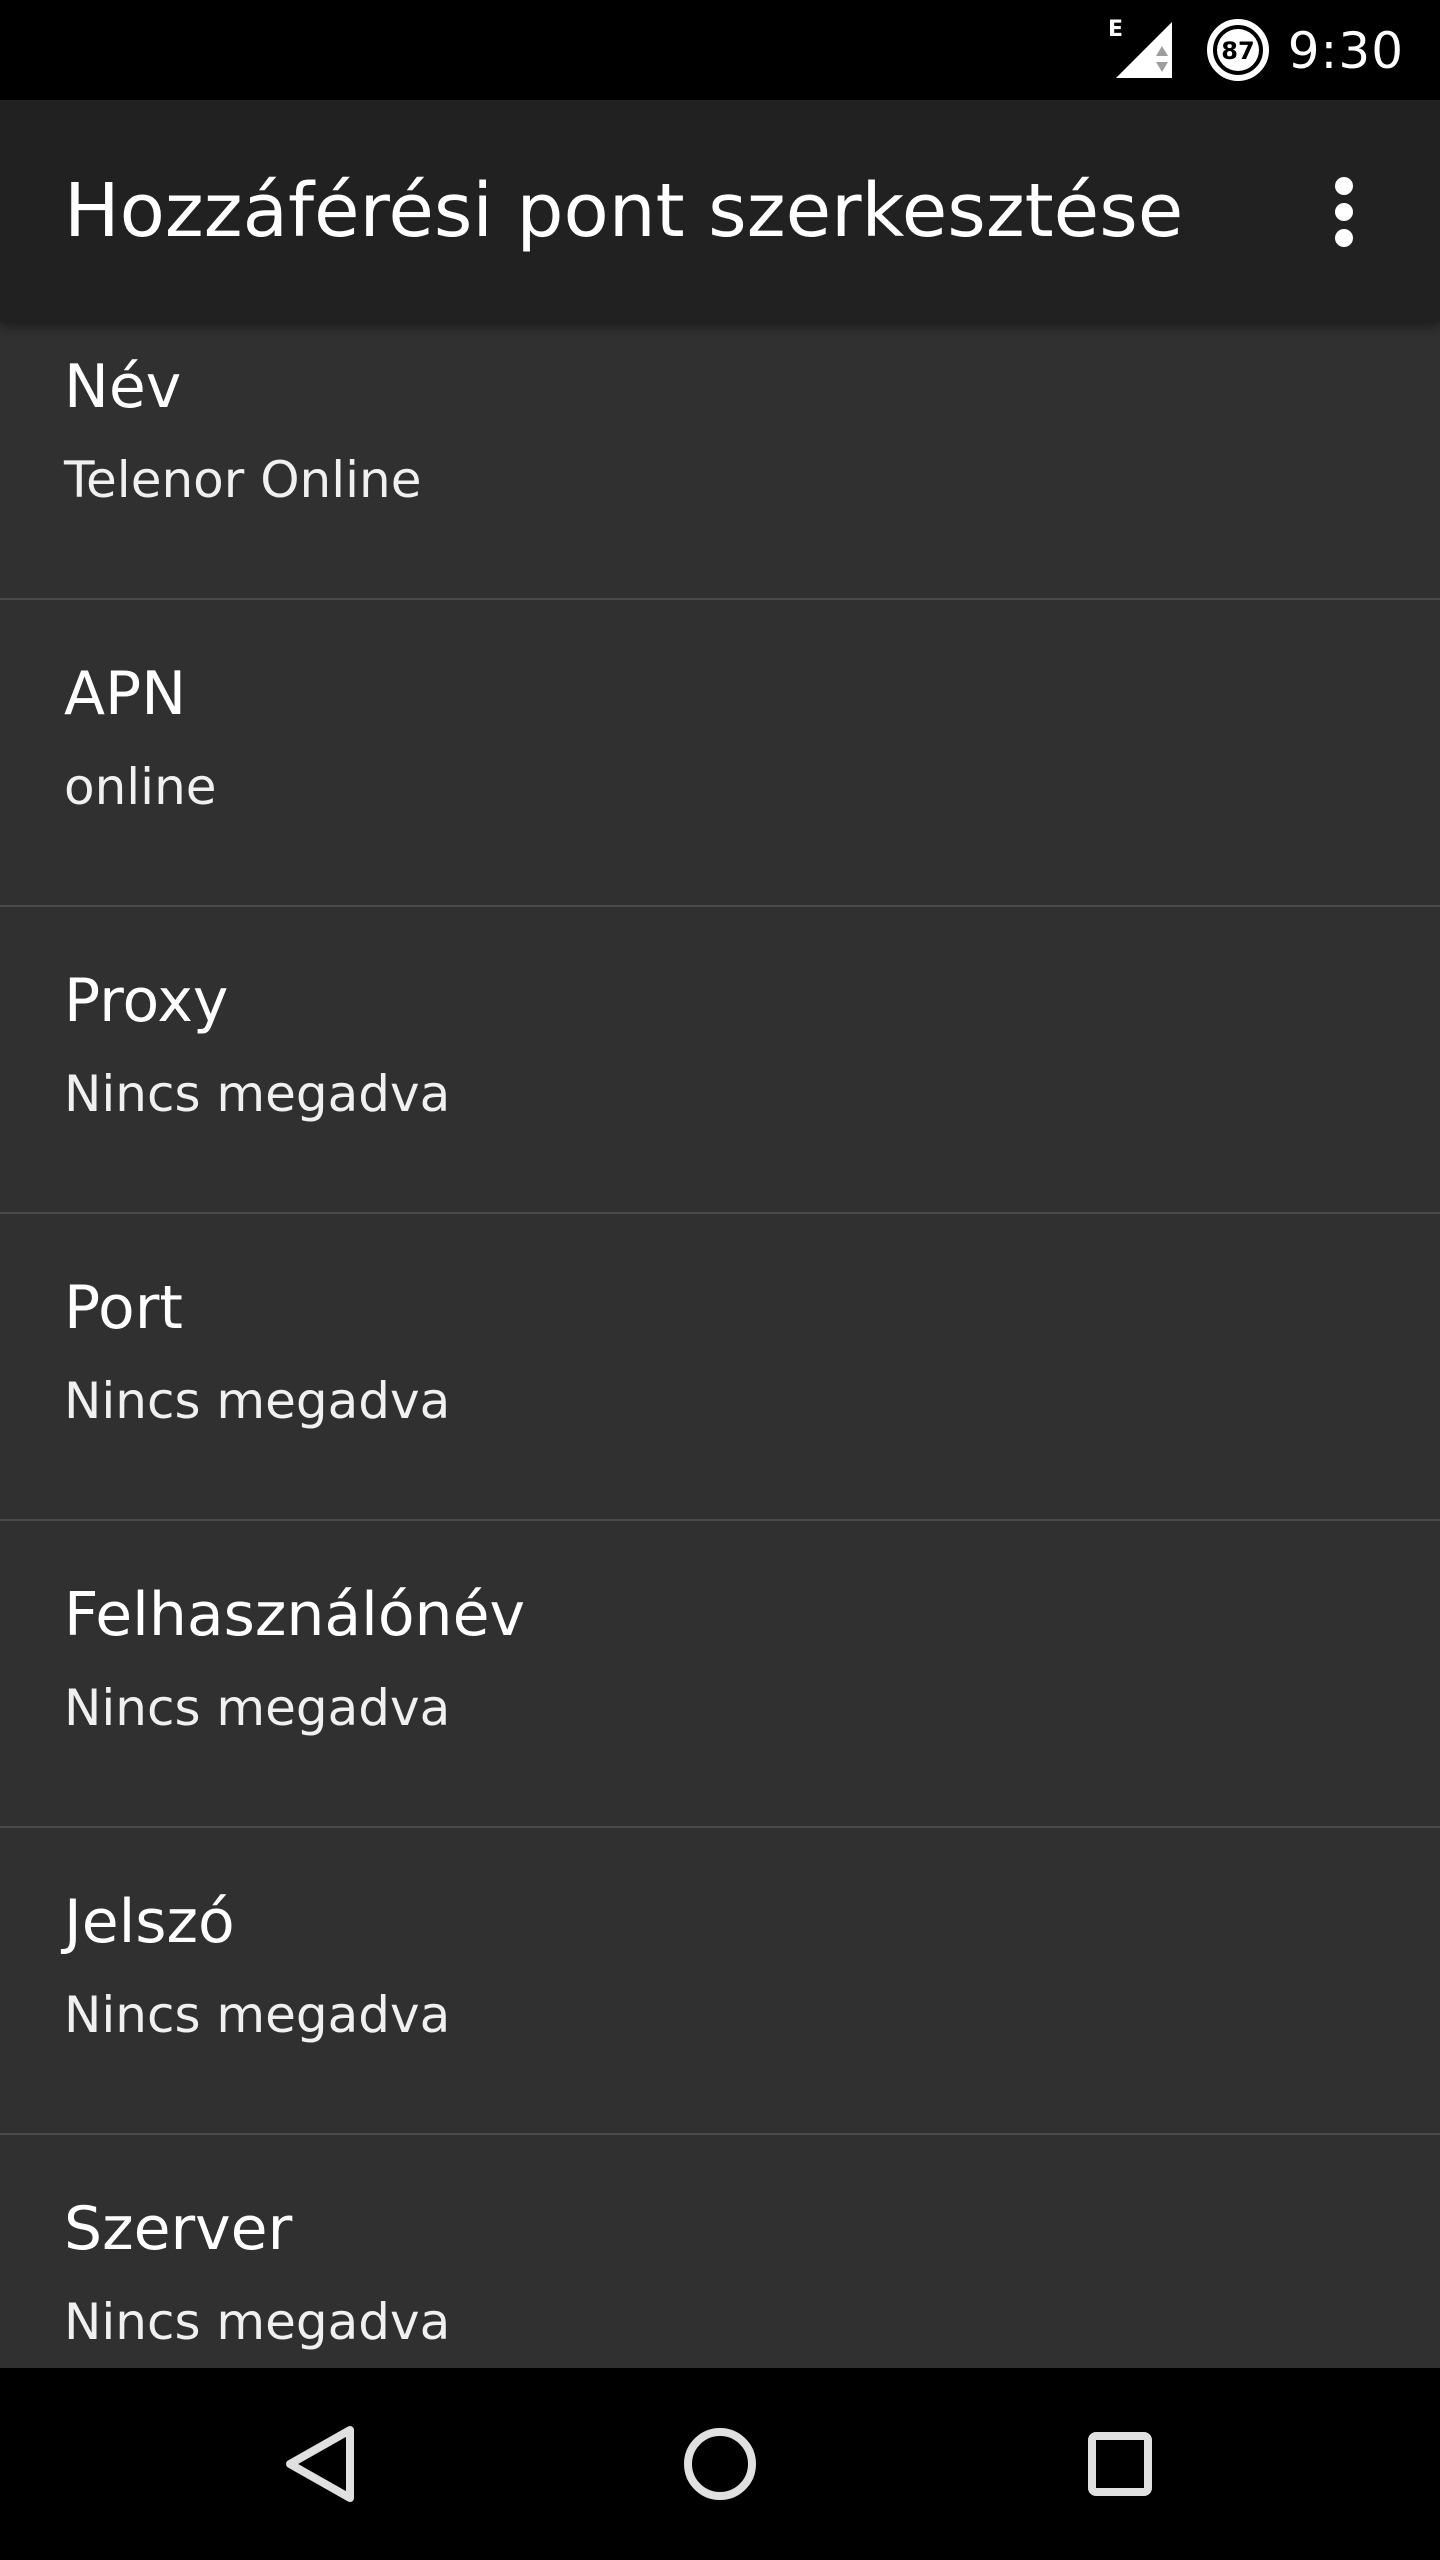  I want to click on pref-title: APN, so click(125, 694).